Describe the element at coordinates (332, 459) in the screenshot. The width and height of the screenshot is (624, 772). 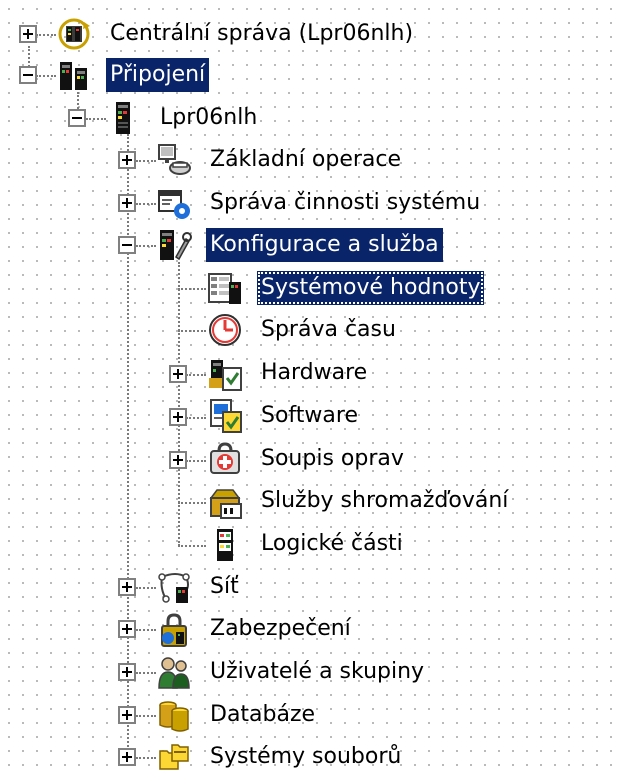
I see `tree-item-fixes-inventory: Soupis oprav` at that location.